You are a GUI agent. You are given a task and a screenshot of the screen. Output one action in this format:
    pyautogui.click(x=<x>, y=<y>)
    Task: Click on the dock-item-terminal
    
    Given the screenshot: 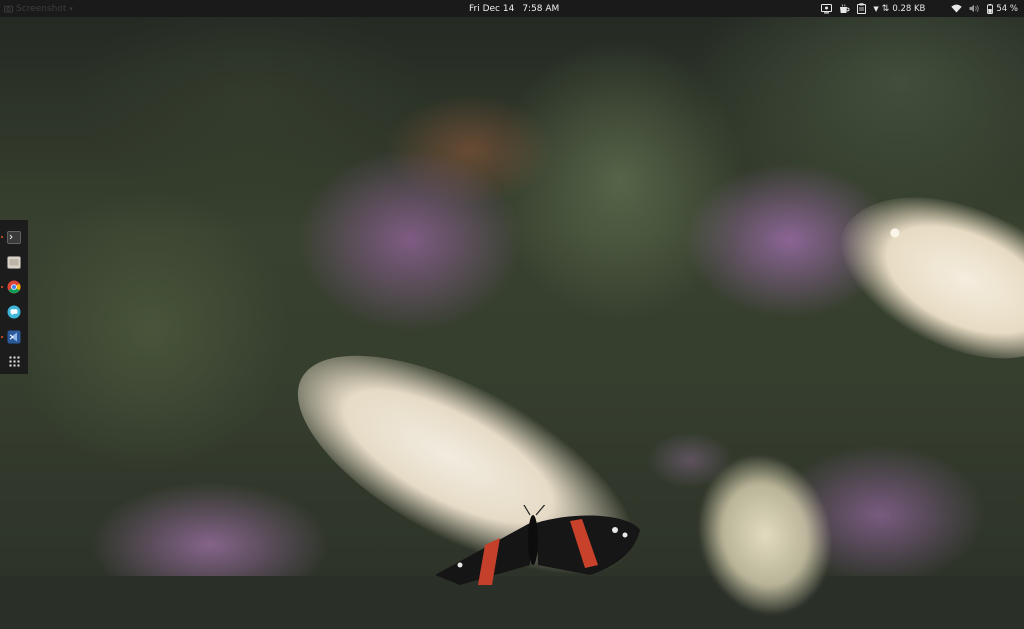 What is the action you would take?
    pyautogui.click(x=14, y=237)
    